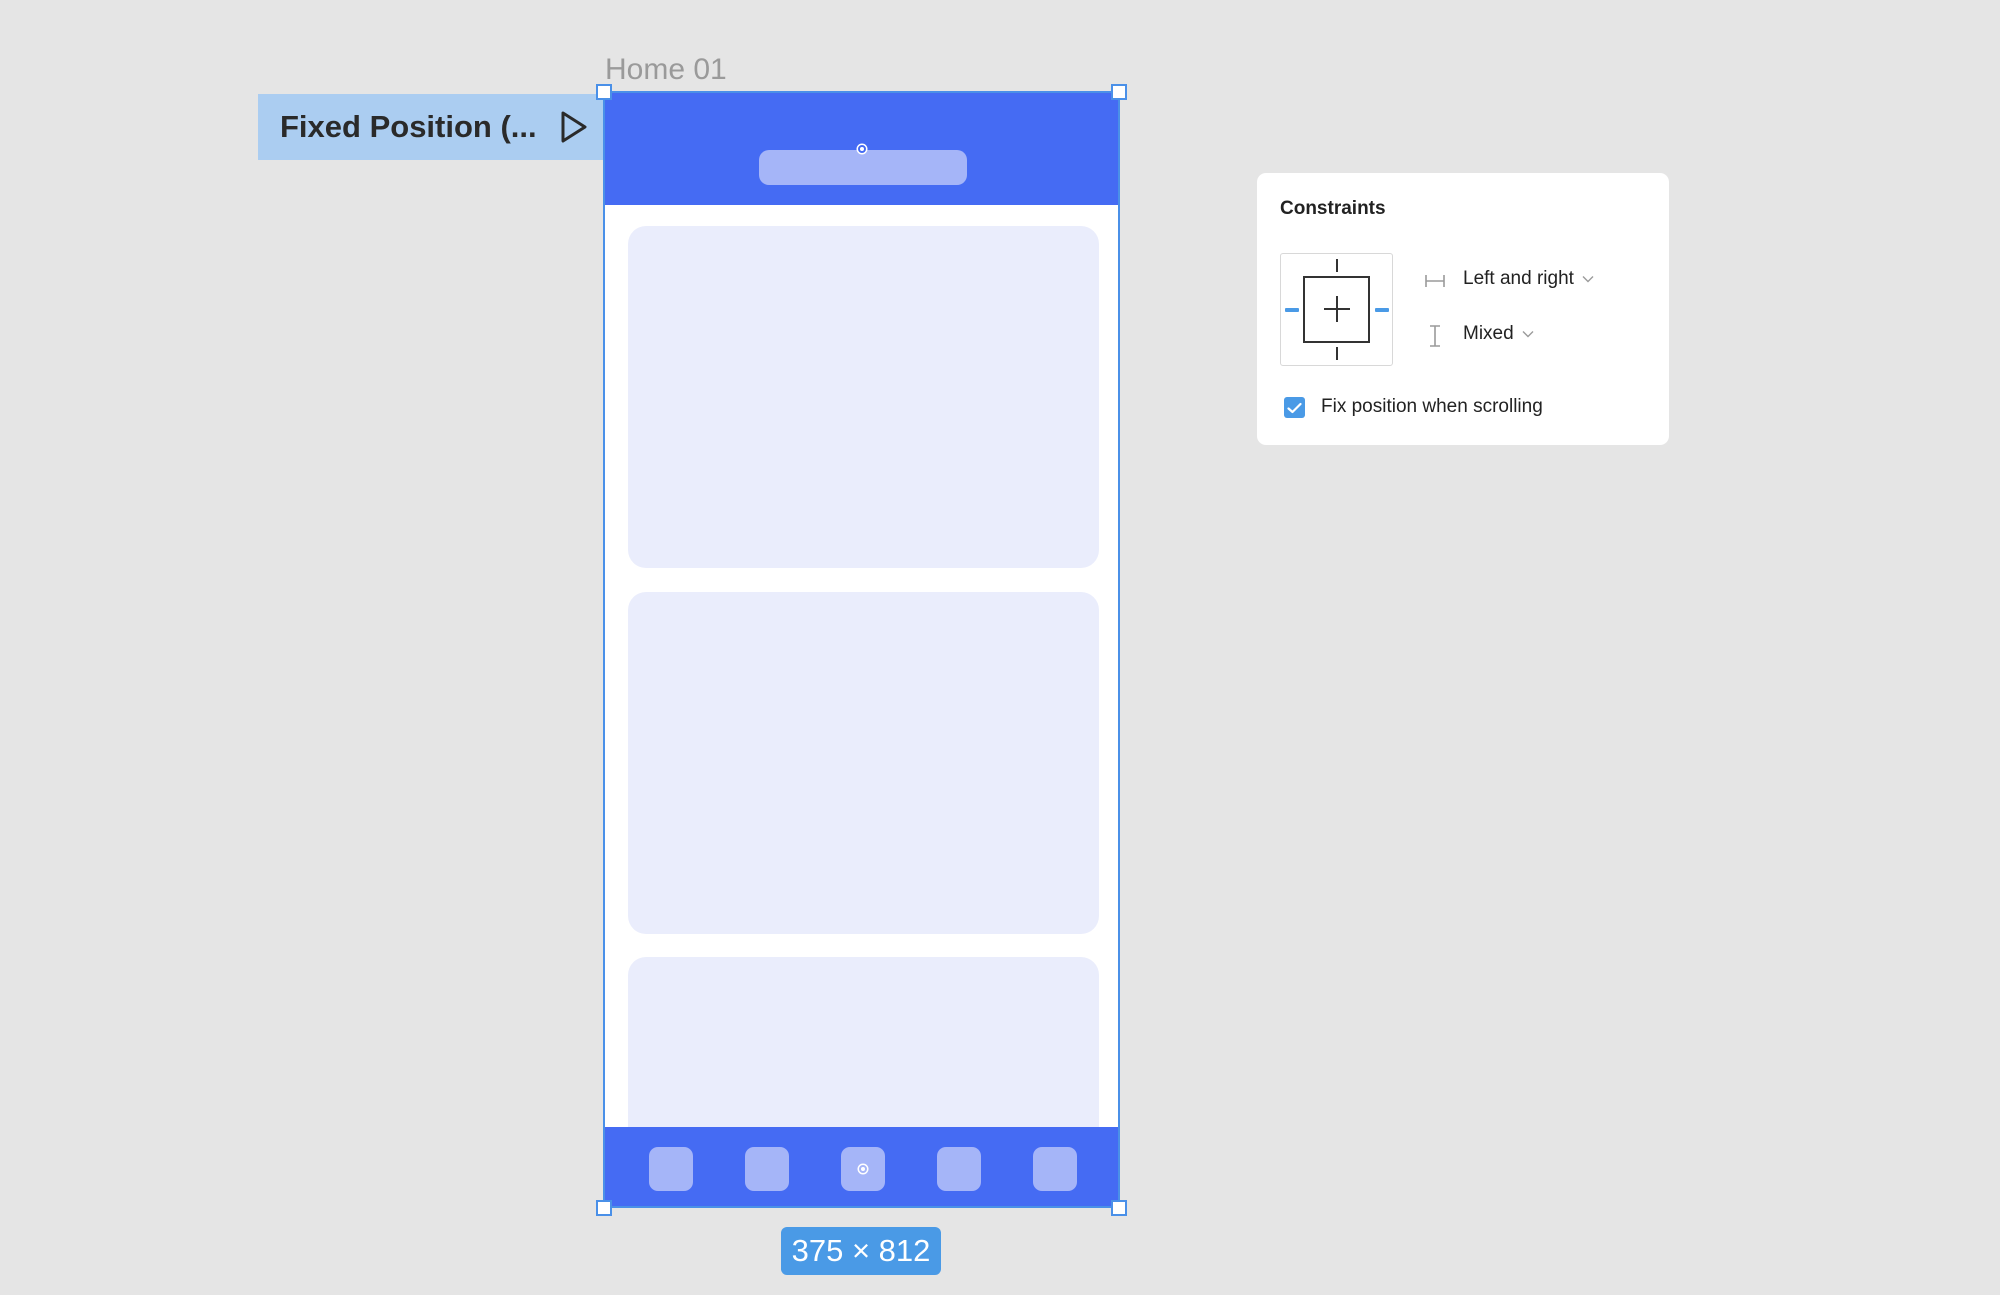  I want to click on vertical-constraint-icon, so click(1435, 336).